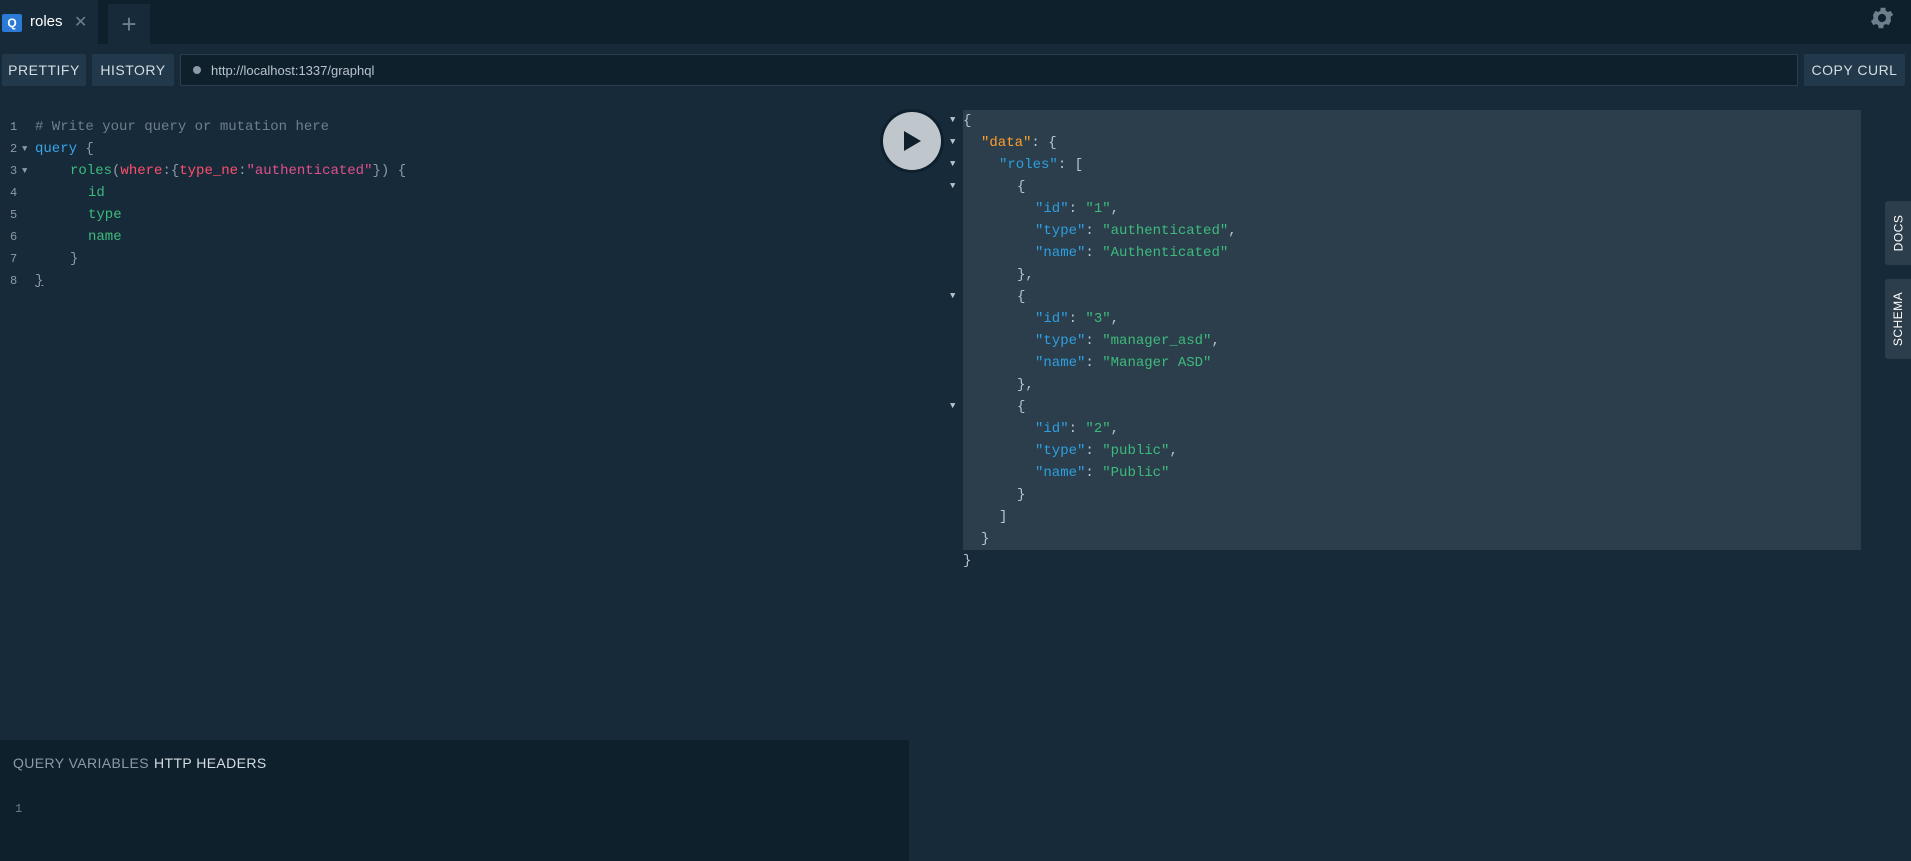 This screenshot has width=1911, height=861. I want to click on code-punctuation: :, so click(166, 171).